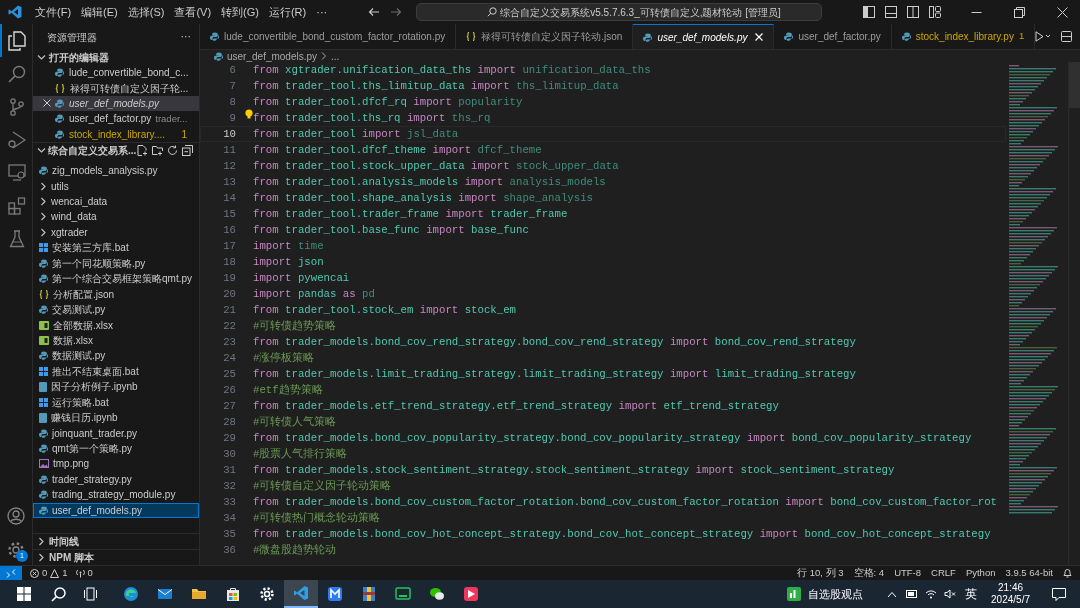  What do you see at coordinates (116, 248) in the screenshot?
I see `file-tree-item: 安装第三方库.bat` at bounding box center [116, 248].